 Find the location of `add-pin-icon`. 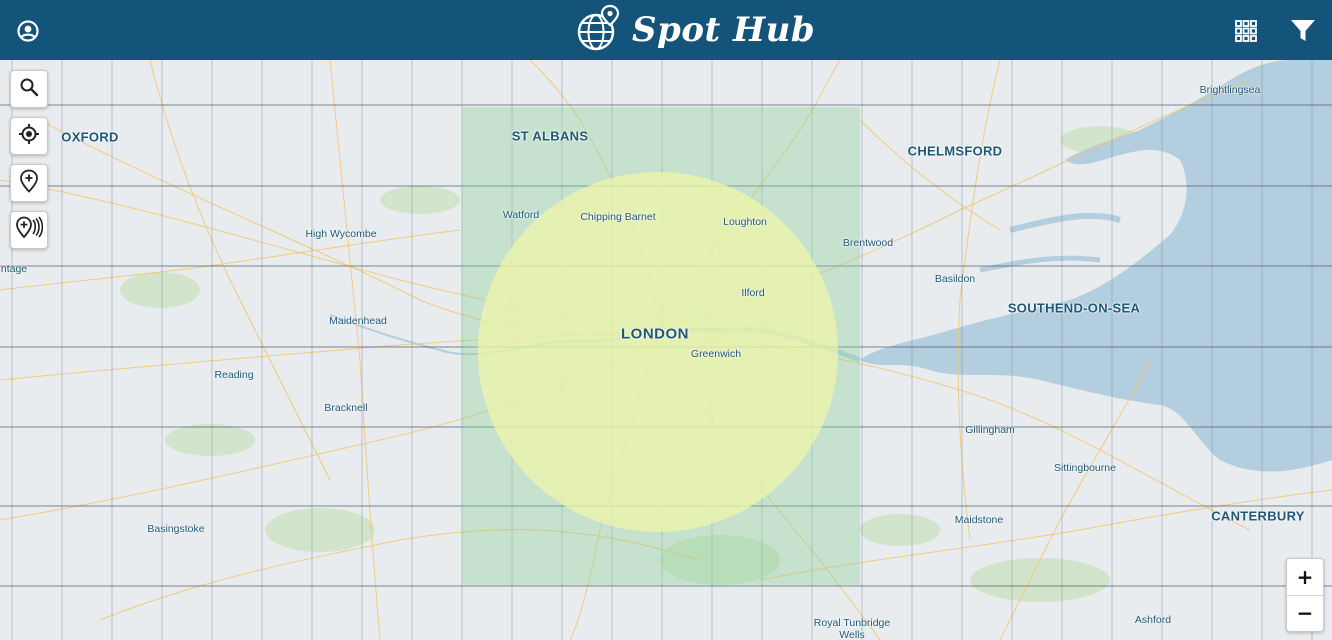

add-pin-icon is located at coordinates (29, 183).